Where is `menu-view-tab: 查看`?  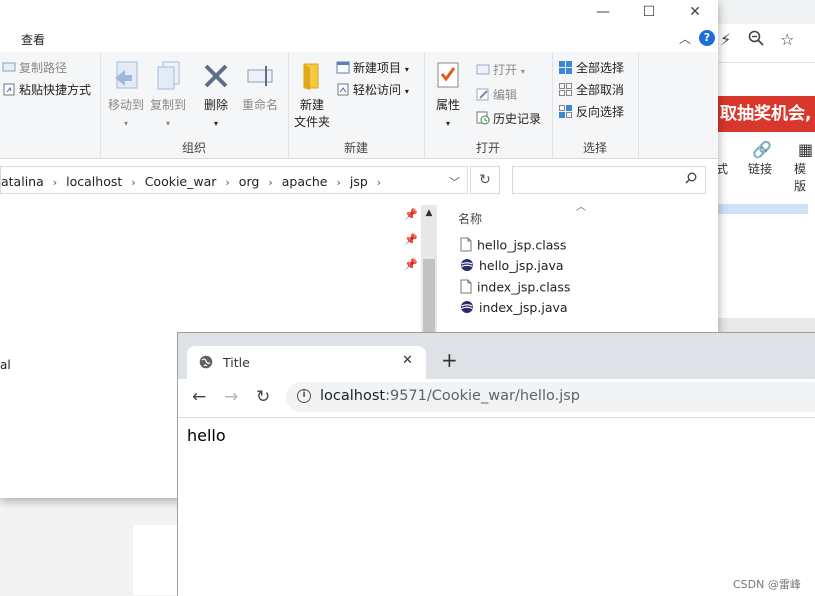 menu-view-tab: 查看 is located at coordinates (33, 39).